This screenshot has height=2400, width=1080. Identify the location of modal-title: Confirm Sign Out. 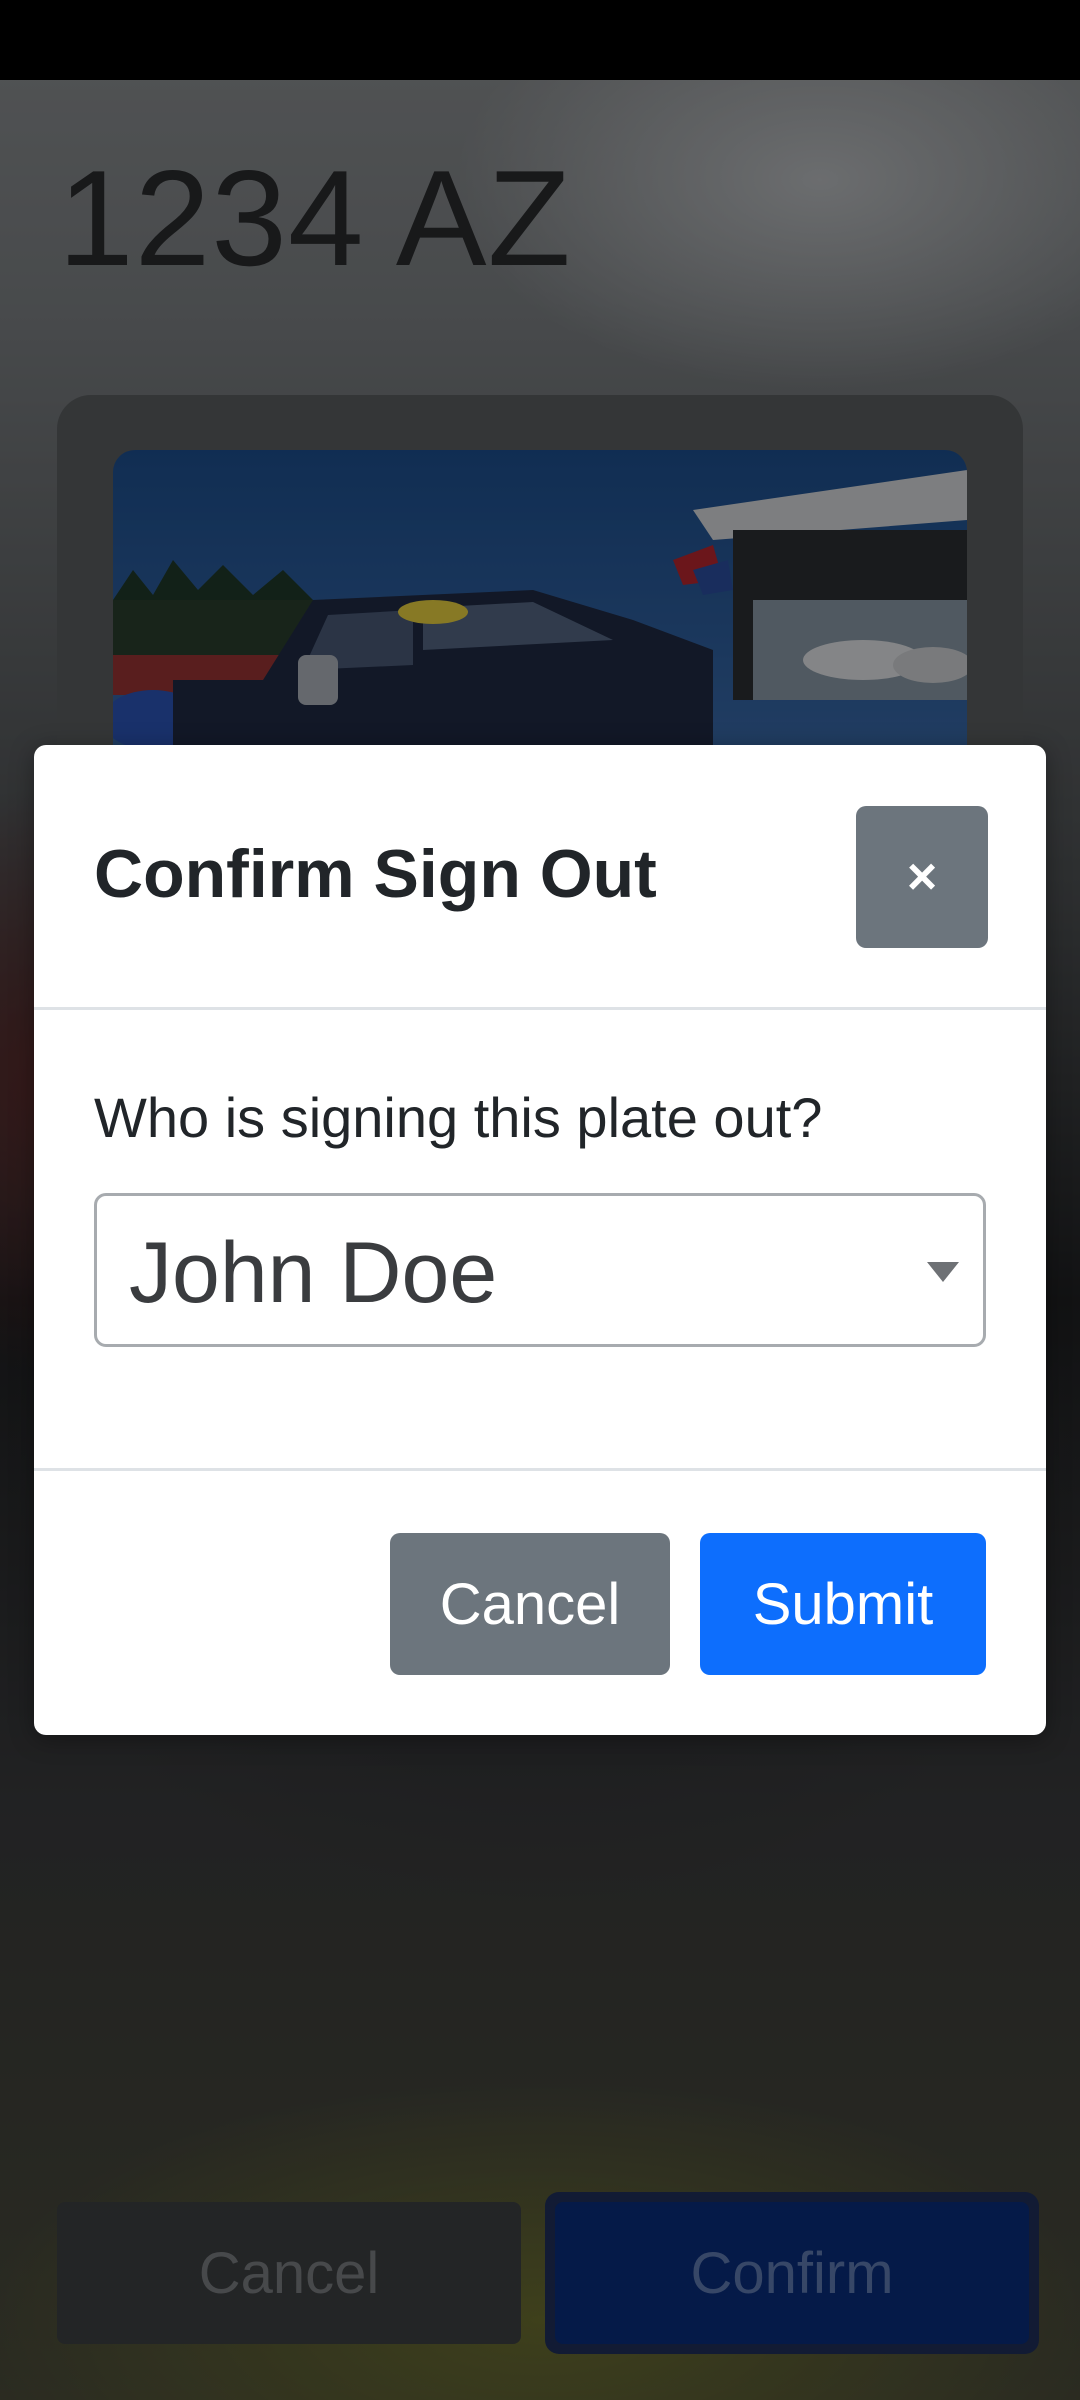
(375, 874).